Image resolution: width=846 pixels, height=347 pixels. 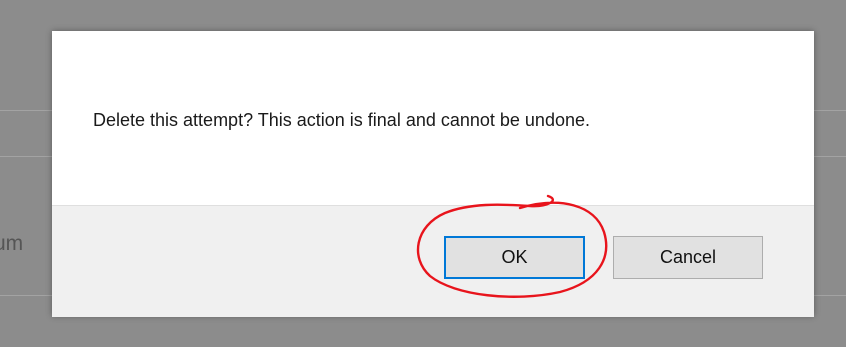 What do you see at coordinates (688, 257) in the screenshot?
I see `cancel-button: Cancel` at bounding box center [688, 257].